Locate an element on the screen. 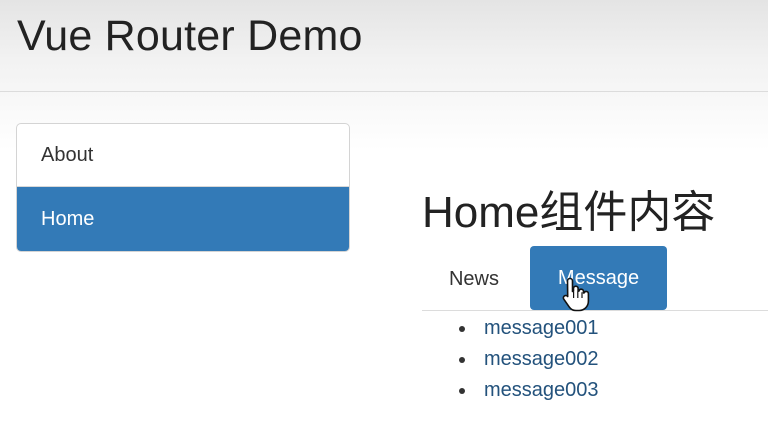 The width and height of the screenshot is (768, 428). list-item: message003 is located at coordinates (527, 390).